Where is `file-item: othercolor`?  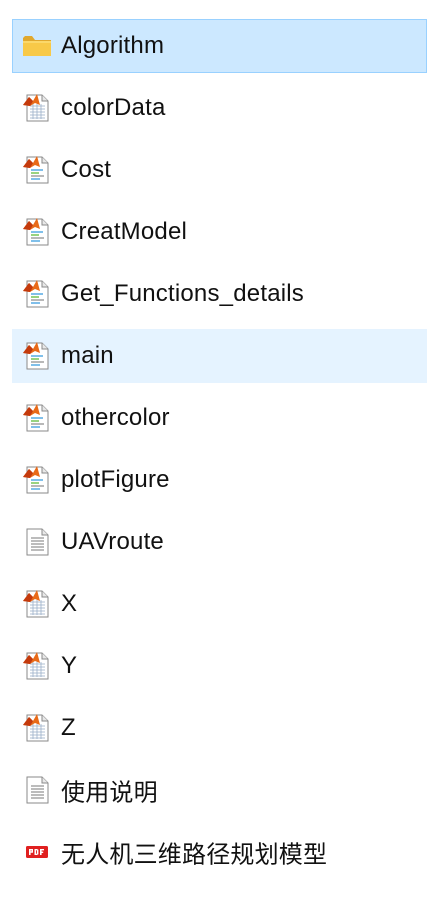 file-item: othercolor is located at coordinates (219, 418).